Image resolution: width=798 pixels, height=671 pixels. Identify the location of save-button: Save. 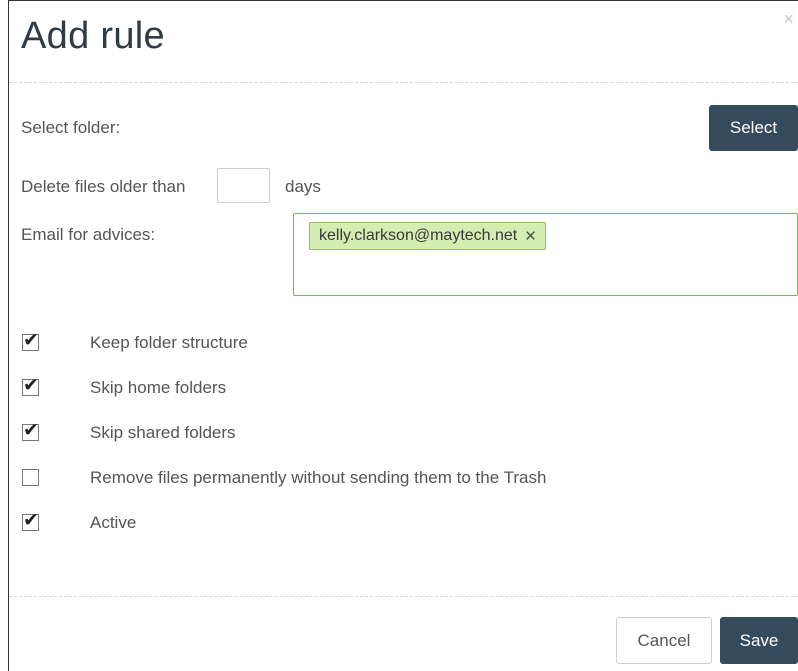
(759, 640).